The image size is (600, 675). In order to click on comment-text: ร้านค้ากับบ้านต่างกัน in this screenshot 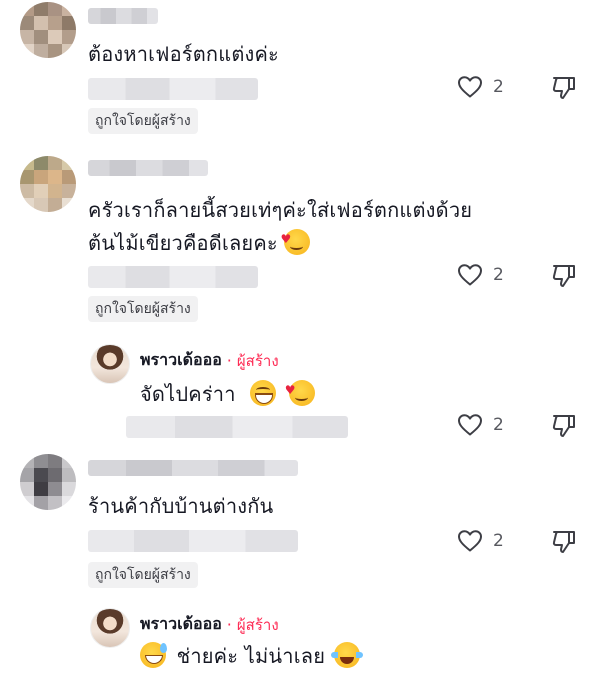, I will do `click(181, 506)`.